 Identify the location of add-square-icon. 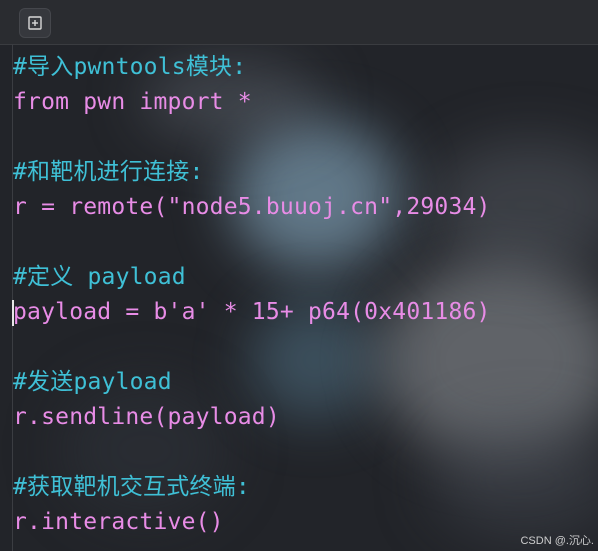
(35, 23).